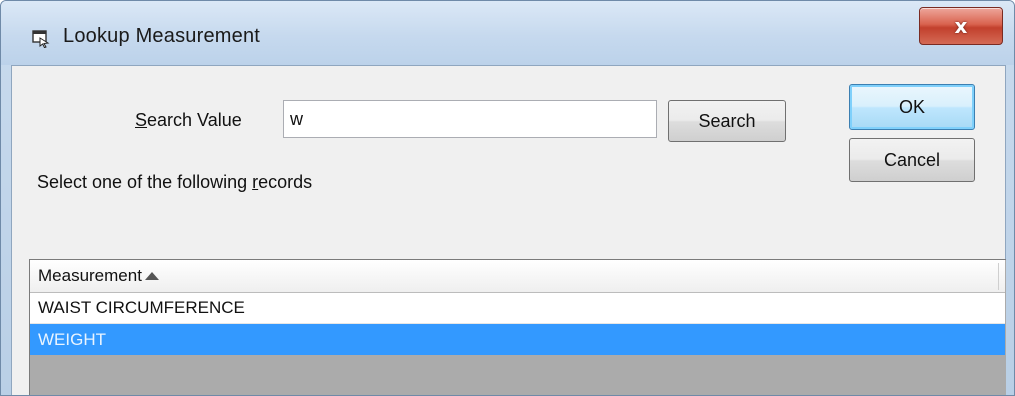 Image resolution: width=1015 pixels, height=396 pixels. What do you see at coordinates (145, 182) in the screenshot?
I see `select-records-text: Select one of the following` at bounding box center [145, 182].